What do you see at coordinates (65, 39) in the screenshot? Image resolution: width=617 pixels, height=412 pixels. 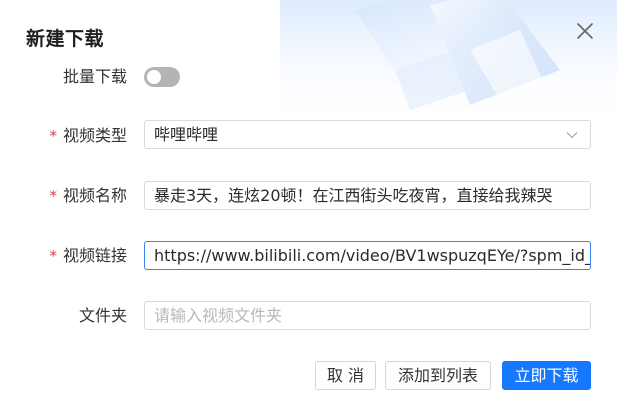 I see `dialog-title: 新建下载` at bounding box center [65, 39].